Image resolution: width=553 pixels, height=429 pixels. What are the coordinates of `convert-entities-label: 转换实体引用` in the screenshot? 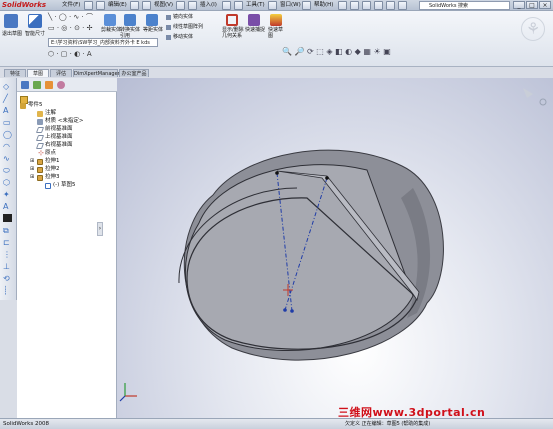 It's located at (130, 33).